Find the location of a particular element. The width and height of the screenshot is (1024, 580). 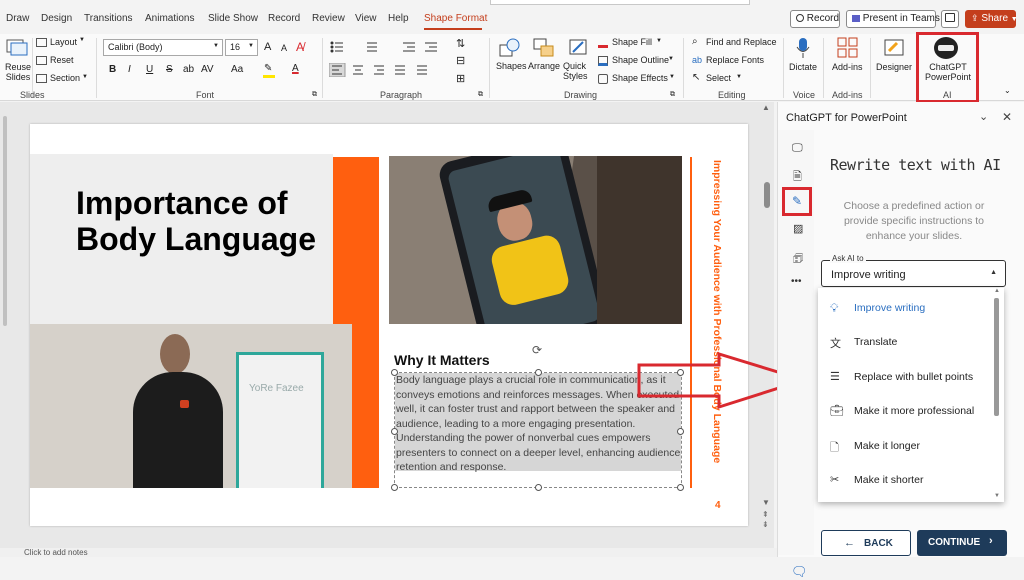

quick-styles-button: Quick Styles is located at coordinates (578, 62).